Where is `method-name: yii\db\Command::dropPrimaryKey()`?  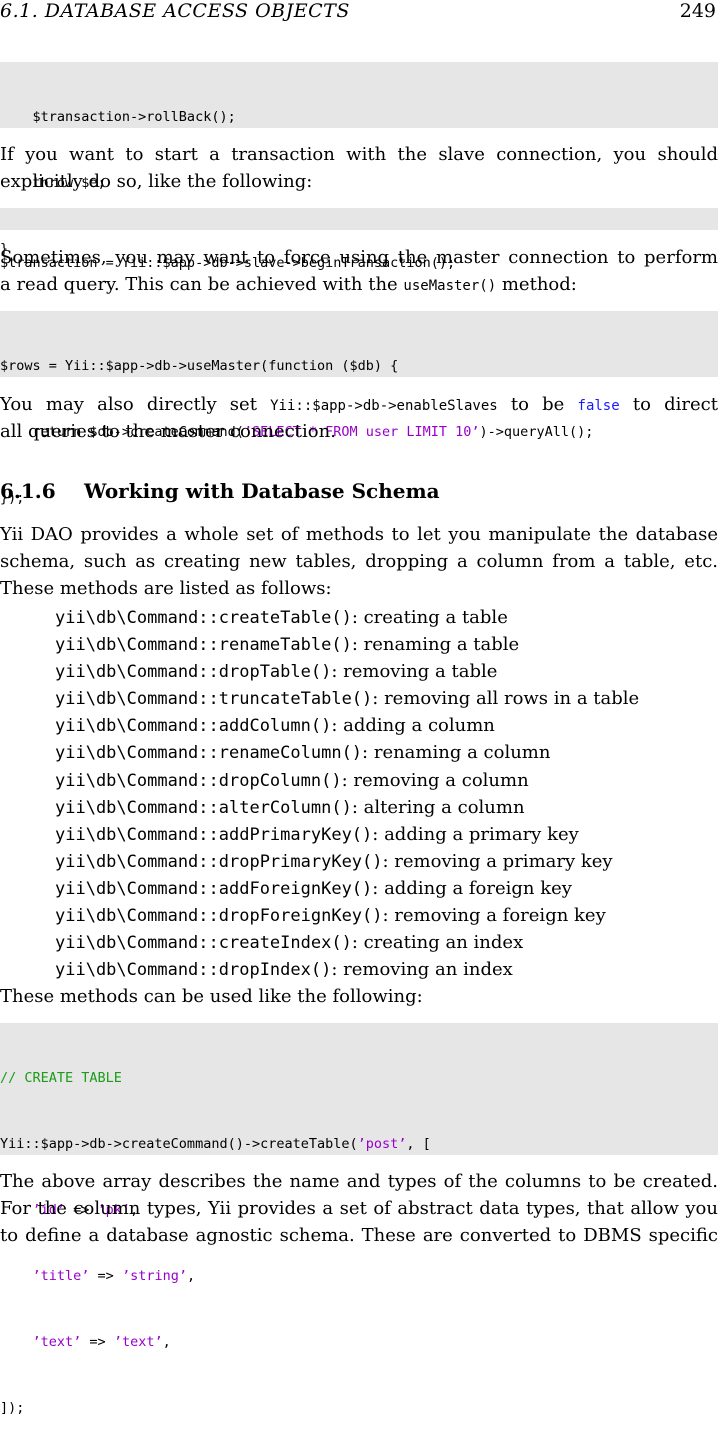 method-name: yii\db\Command::dropPrimaryKey() is located at coordinates (219, 861).